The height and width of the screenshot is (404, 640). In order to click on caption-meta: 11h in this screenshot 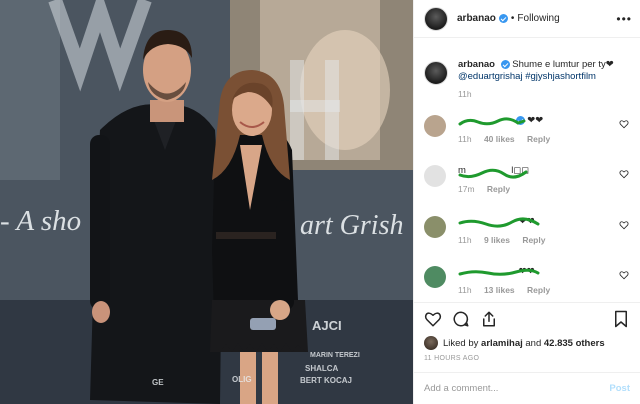, I will do `click(543, 94)`.